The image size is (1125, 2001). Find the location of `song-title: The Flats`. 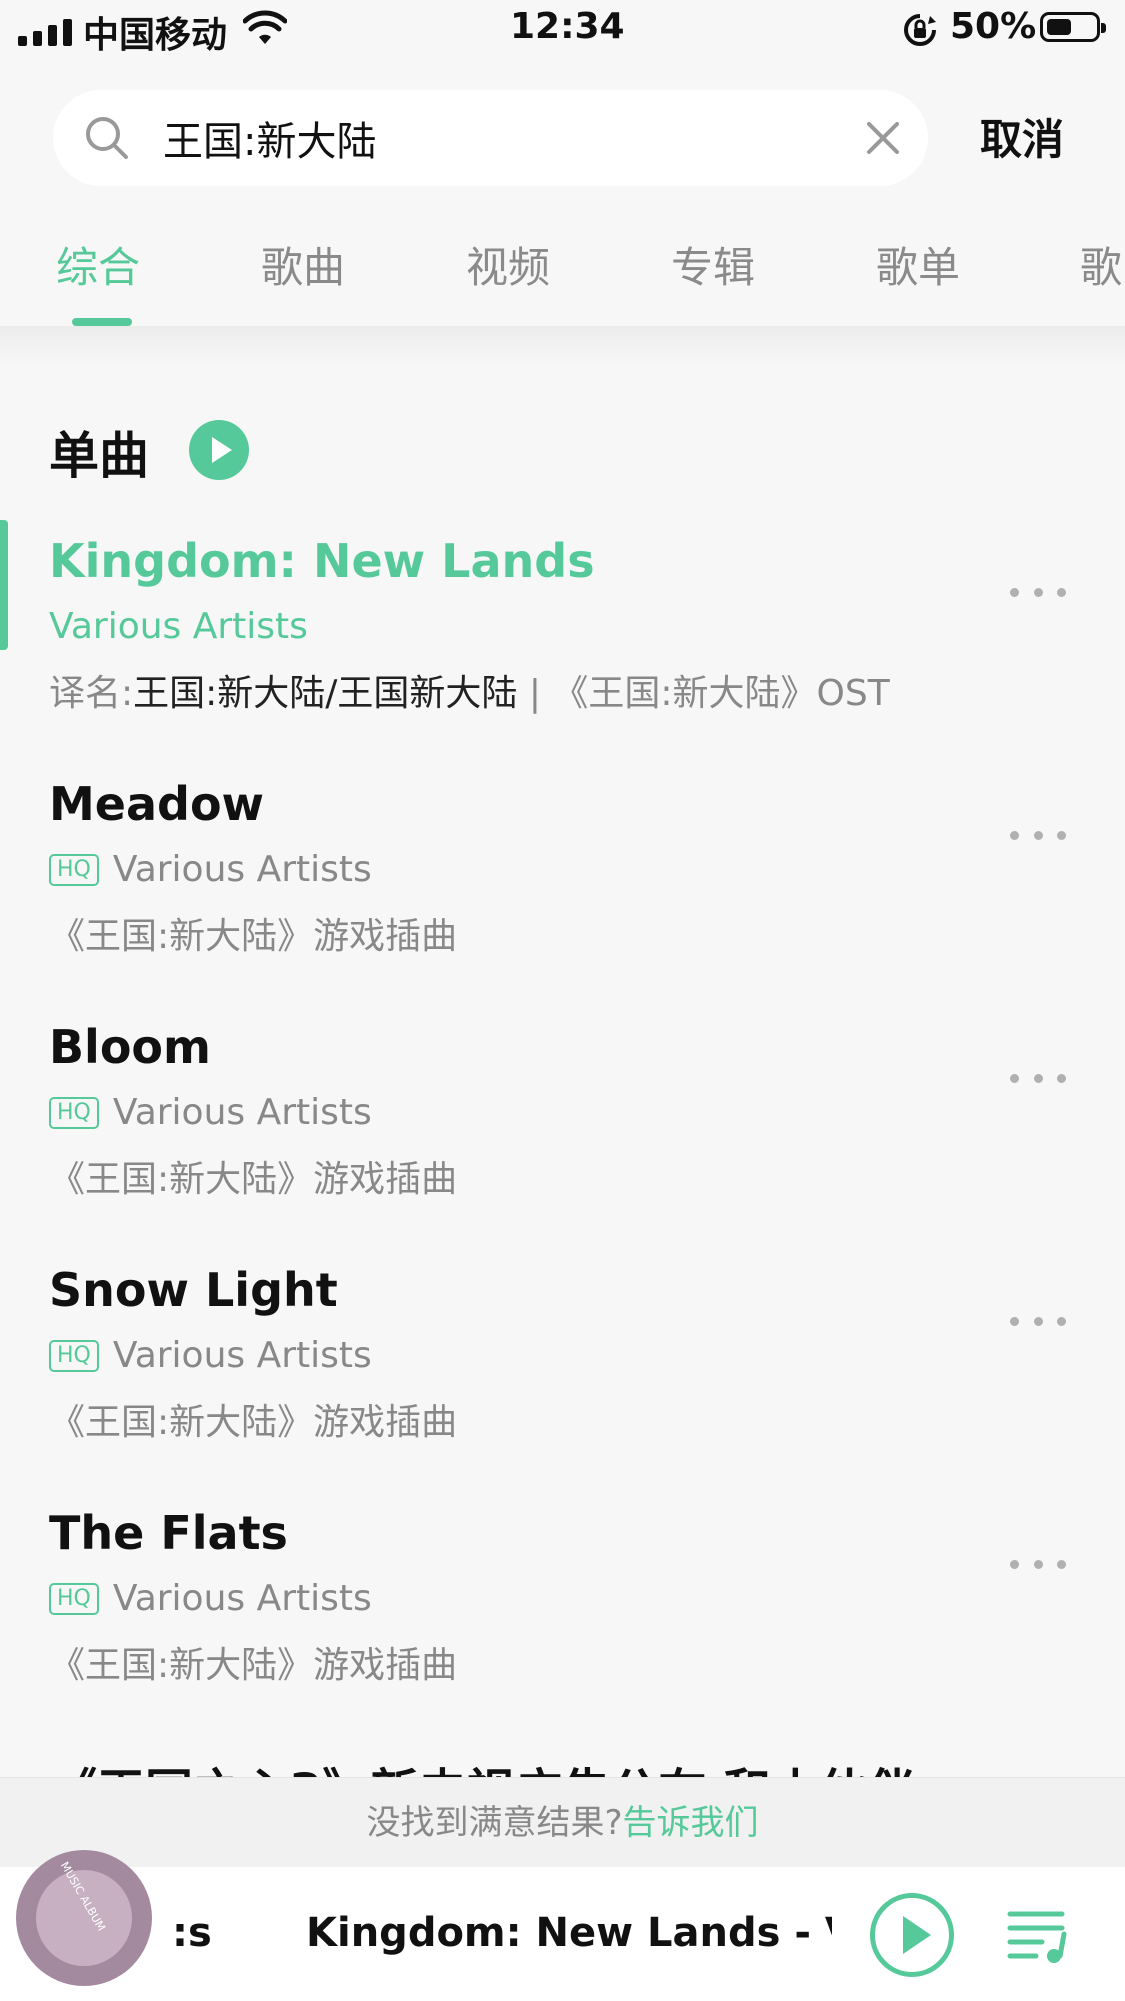

song-title: The Flats is located at coordinates (168, 1533).